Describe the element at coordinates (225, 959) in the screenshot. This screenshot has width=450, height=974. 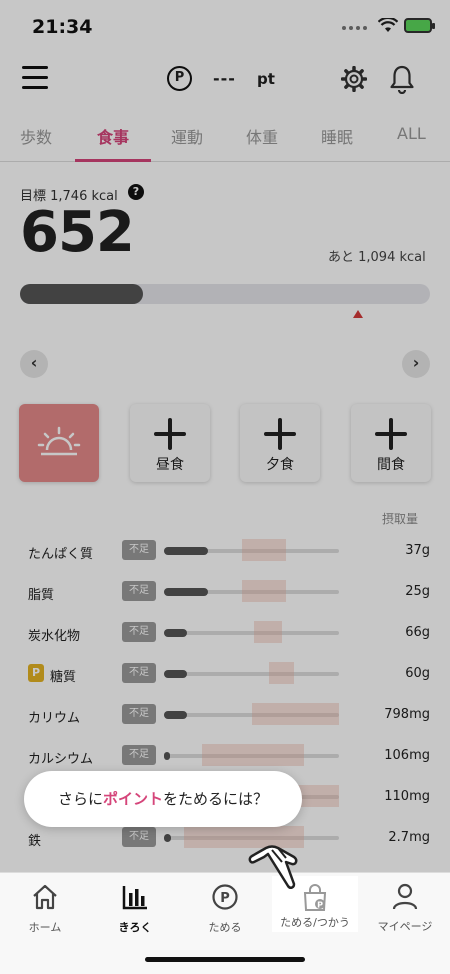
I see `home-indicator` at that location.